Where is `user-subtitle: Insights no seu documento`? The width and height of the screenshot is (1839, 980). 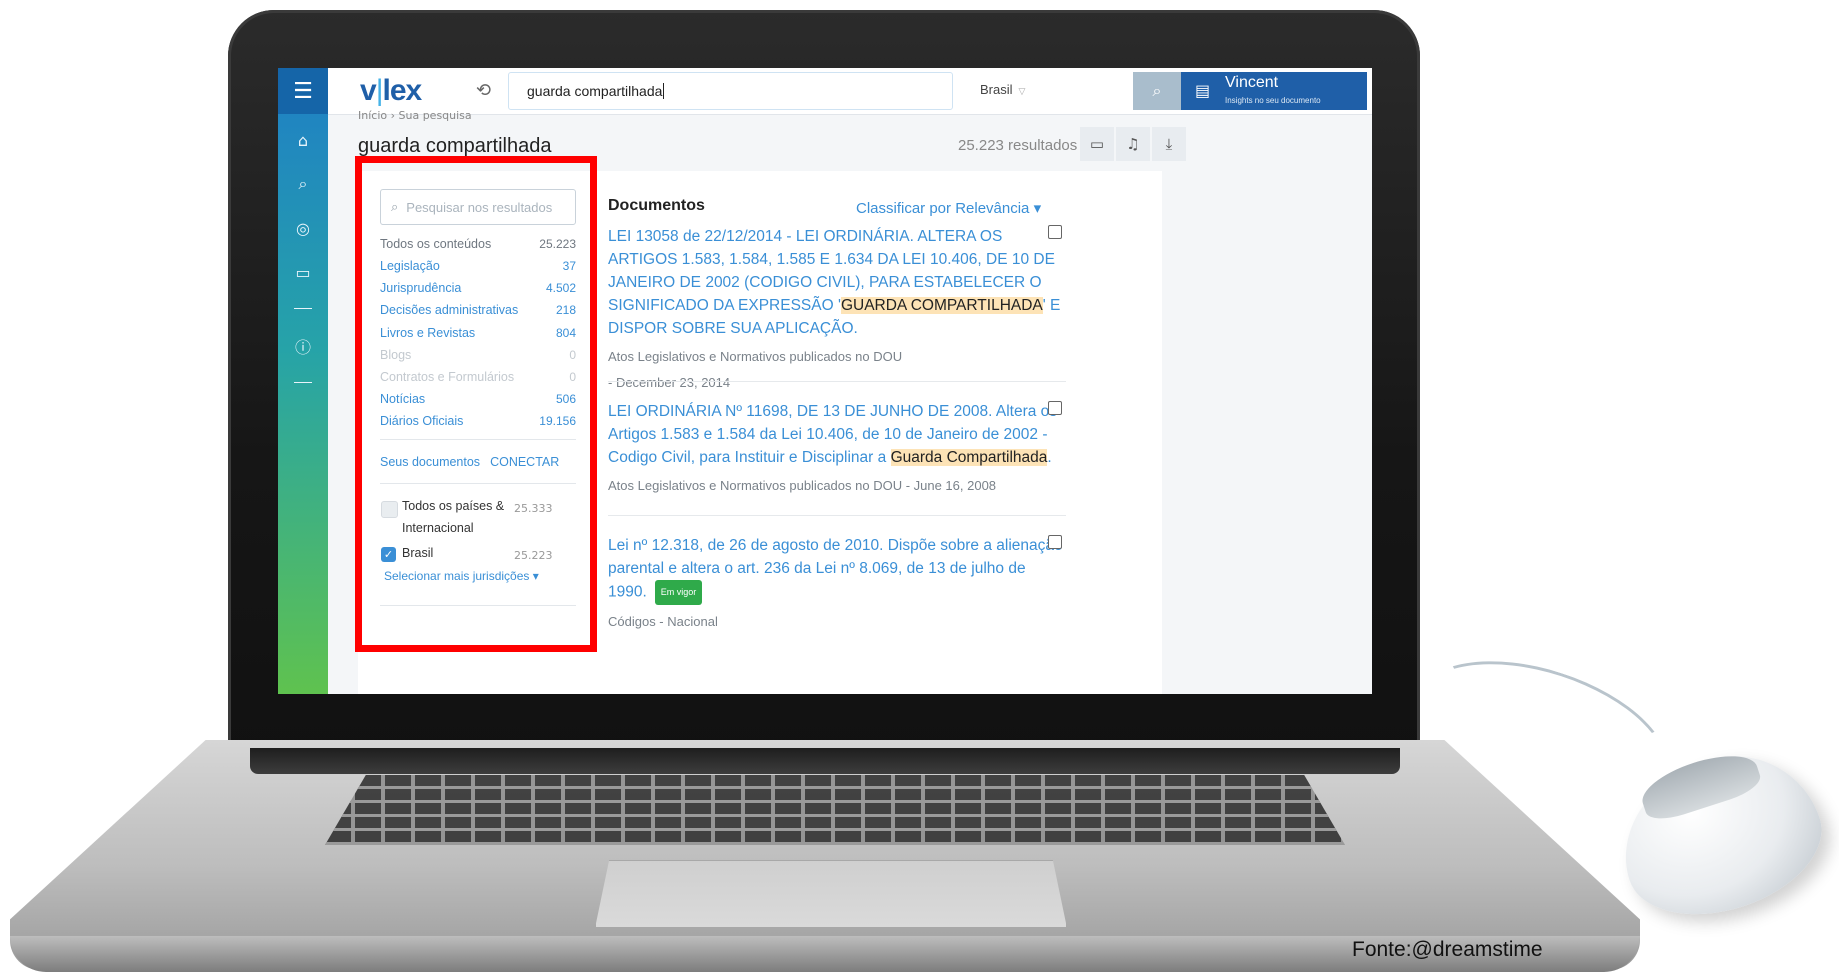 user-subtitle: Insights no seu documento is located at coordinates (1273, 100).